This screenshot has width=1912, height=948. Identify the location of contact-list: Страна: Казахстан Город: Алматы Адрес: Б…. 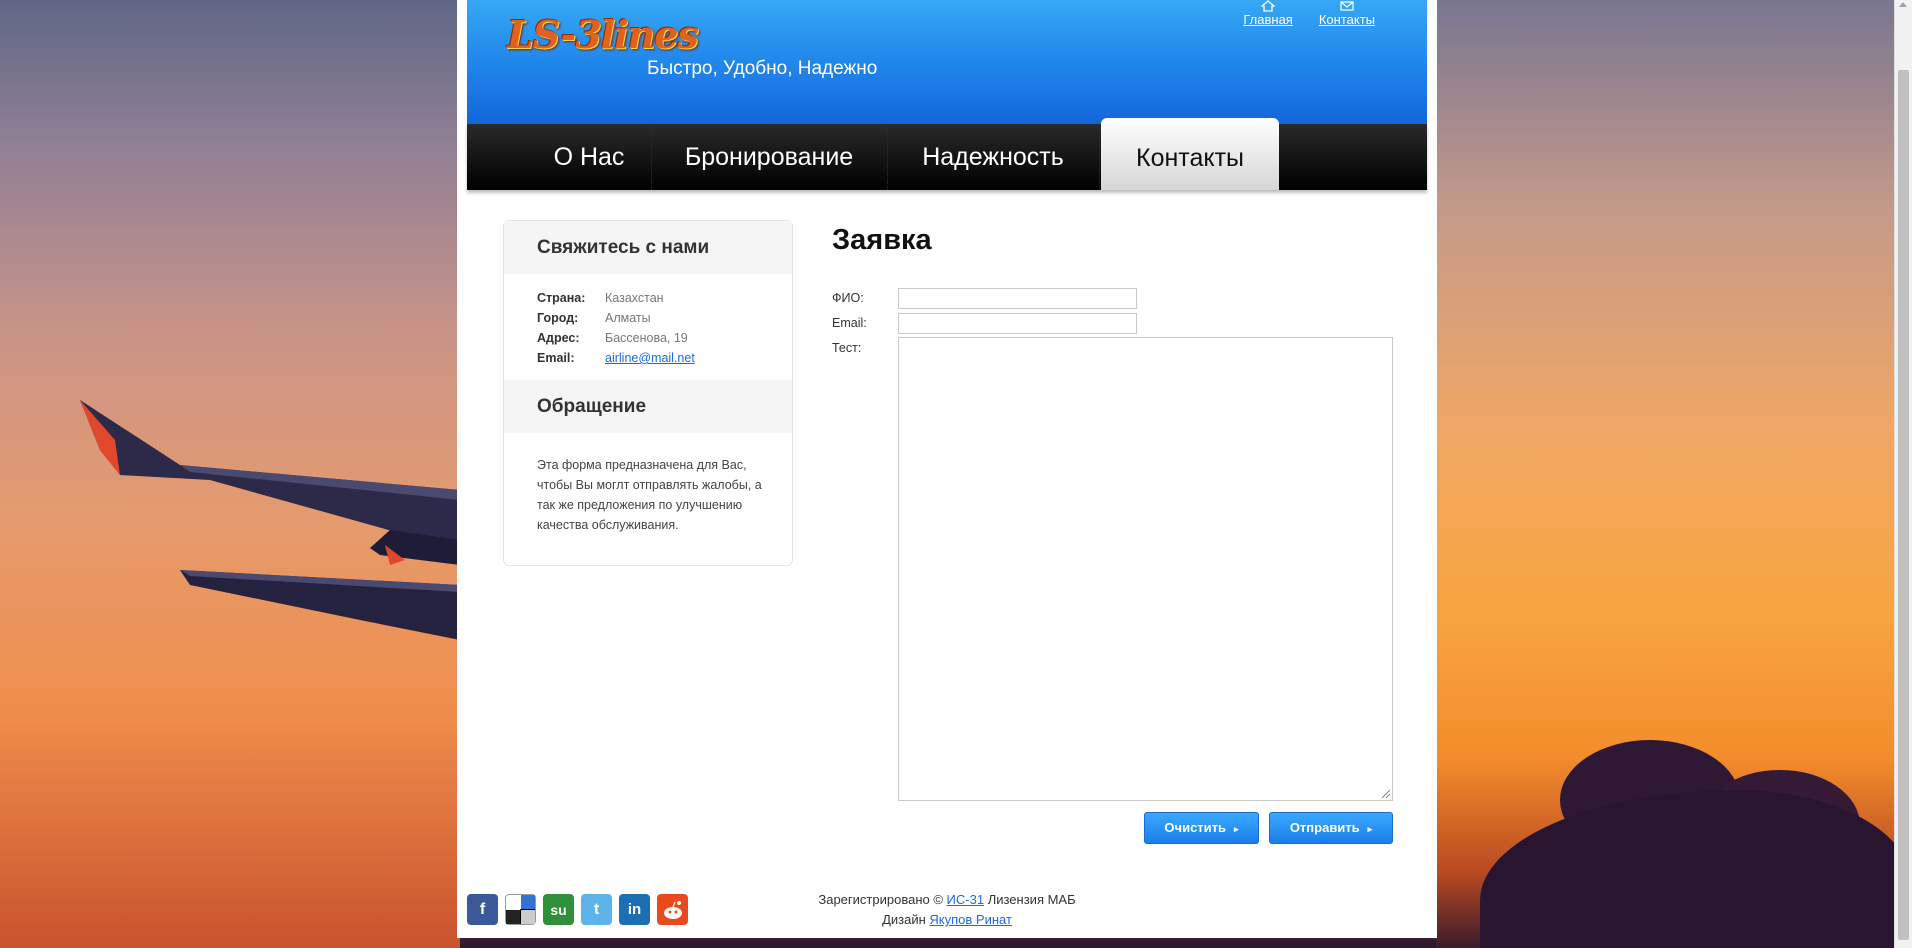
(648, 327).